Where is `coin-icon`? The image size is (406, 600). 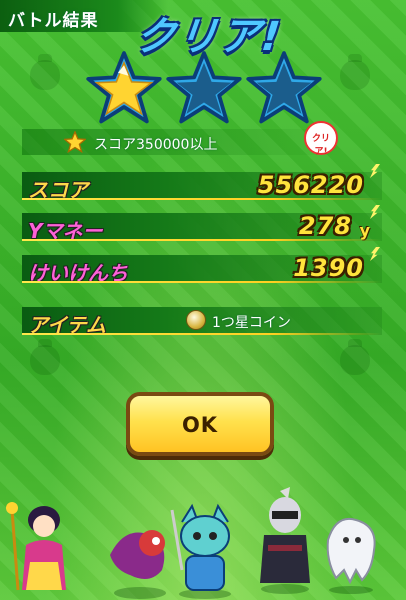
coin-icon is located at coordinates (196, 320).